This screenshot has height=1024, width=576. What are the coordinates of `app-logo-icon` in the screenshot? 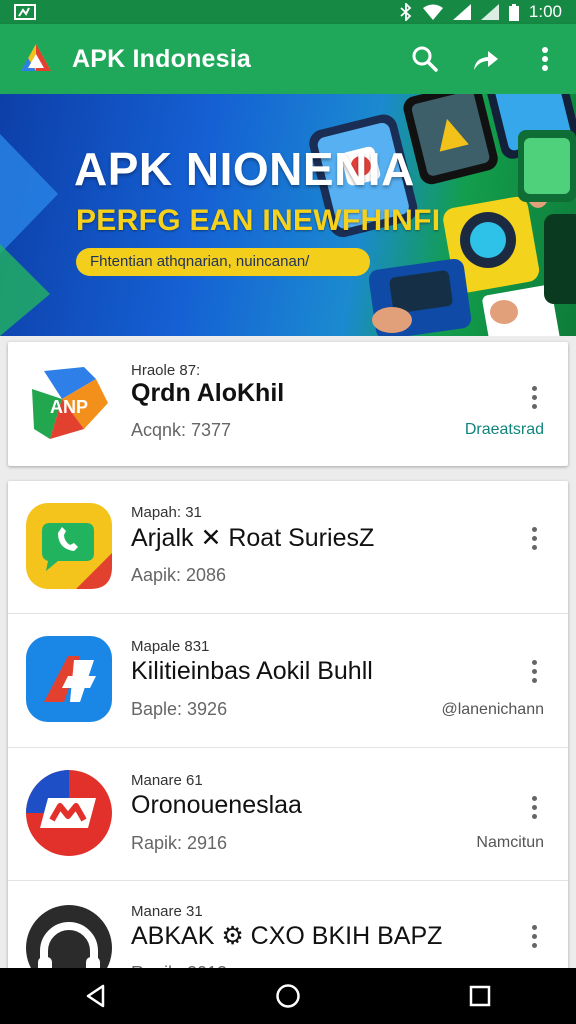 It's located at (36, 57).